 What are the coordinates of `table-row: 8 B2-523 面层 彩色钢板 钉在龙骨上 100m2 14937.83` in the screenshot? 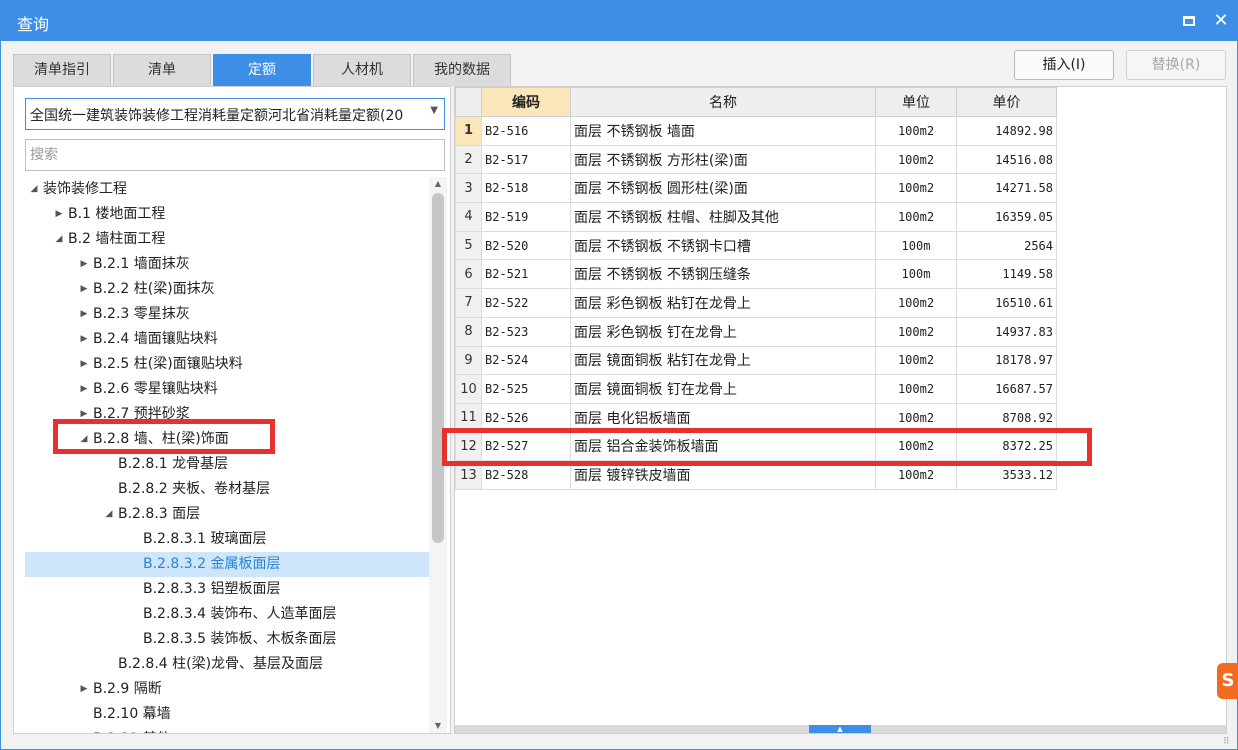 It's located at (756, 331).